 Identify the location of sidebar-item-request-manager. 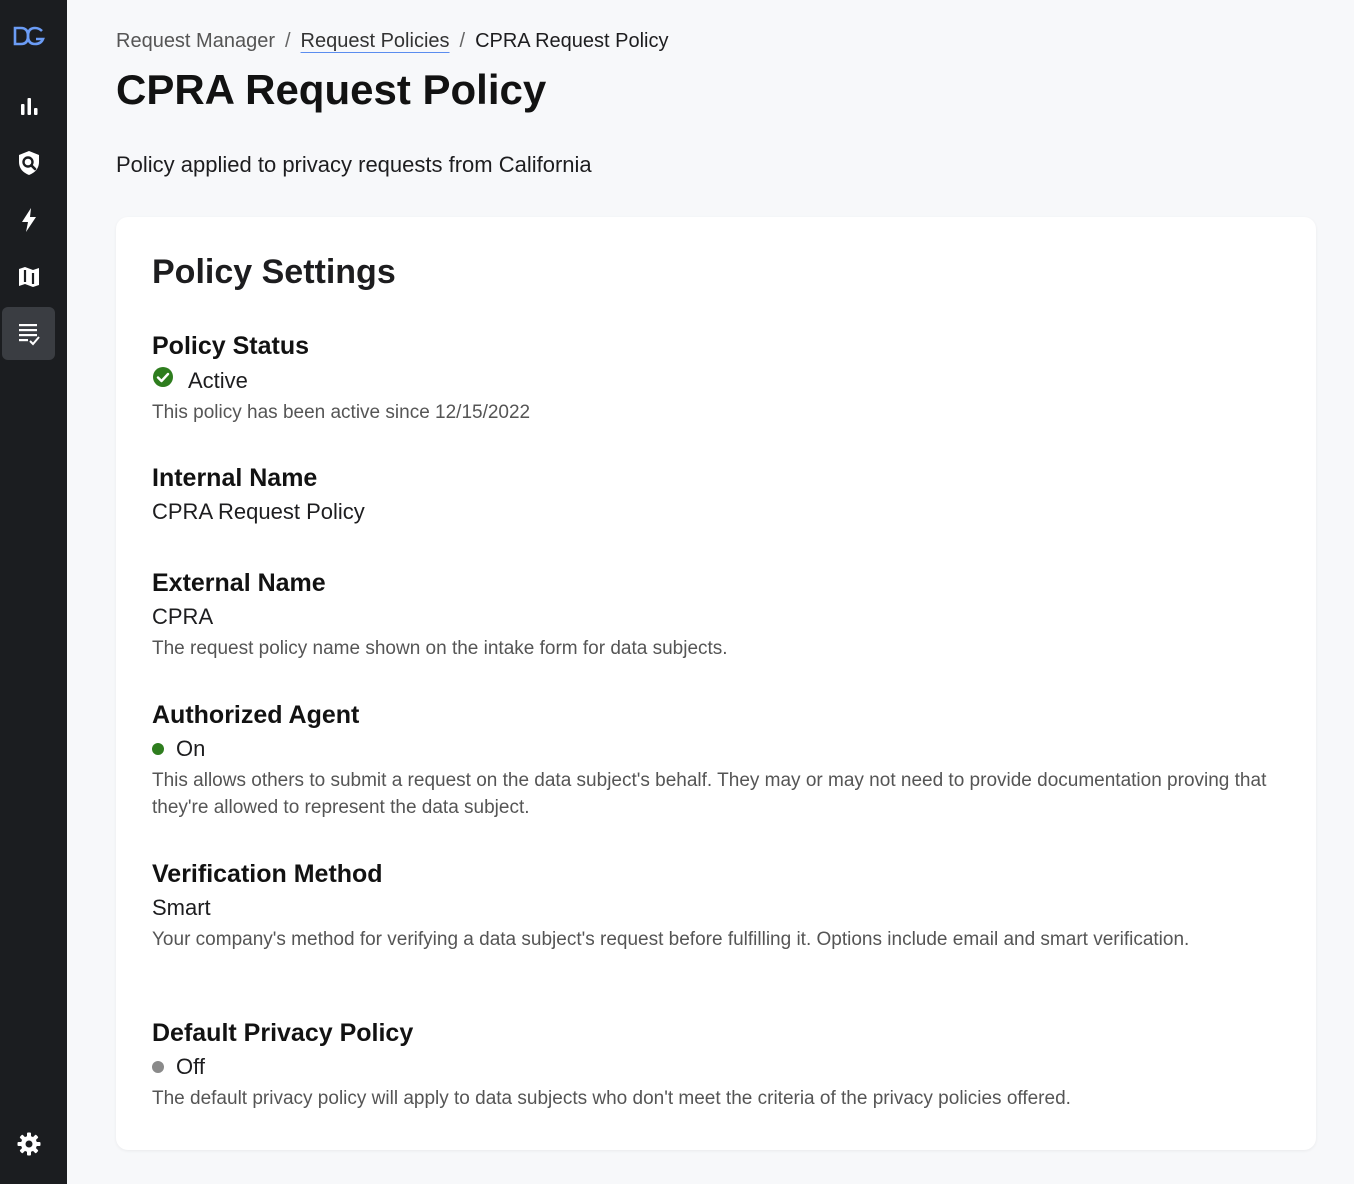
(28, 333).